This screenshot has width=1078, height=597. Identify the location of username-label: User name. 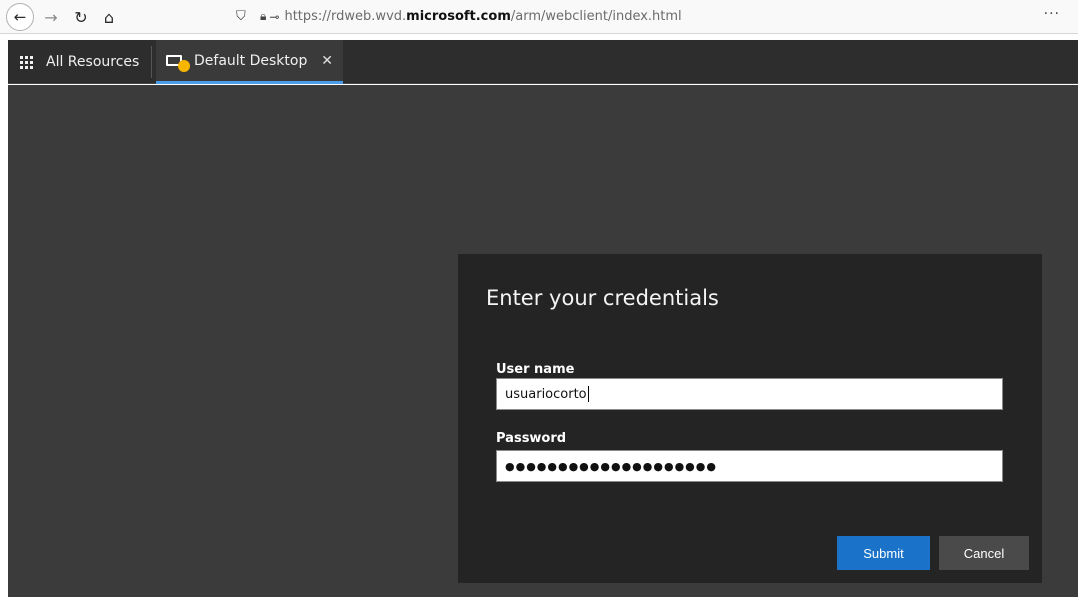
(535, 369).